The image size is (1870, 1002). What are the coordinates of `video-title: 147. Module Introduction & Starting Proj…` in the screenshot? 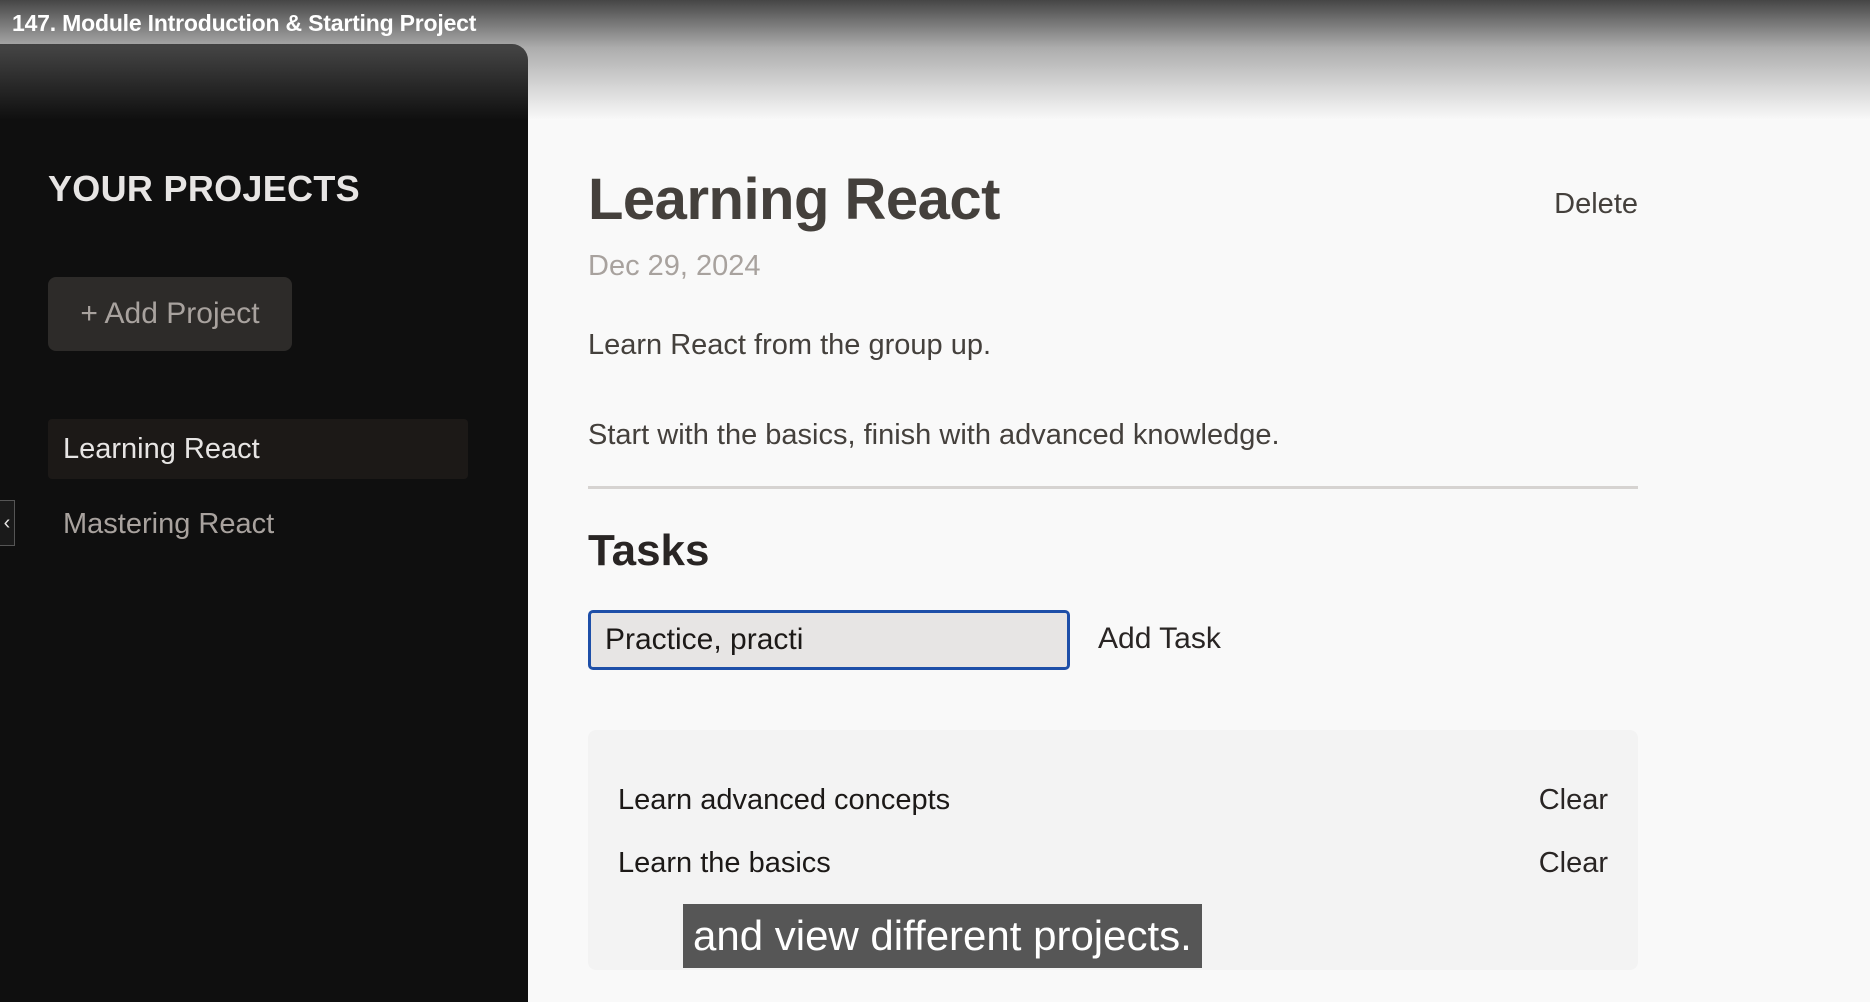 It's located at (244, 23).